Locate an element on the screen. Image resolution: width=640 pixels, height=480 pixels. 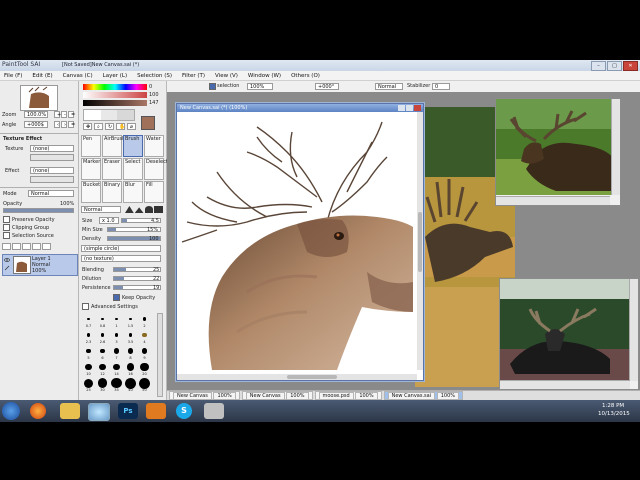
texture-scale-field is located at coordinates (52, 157).